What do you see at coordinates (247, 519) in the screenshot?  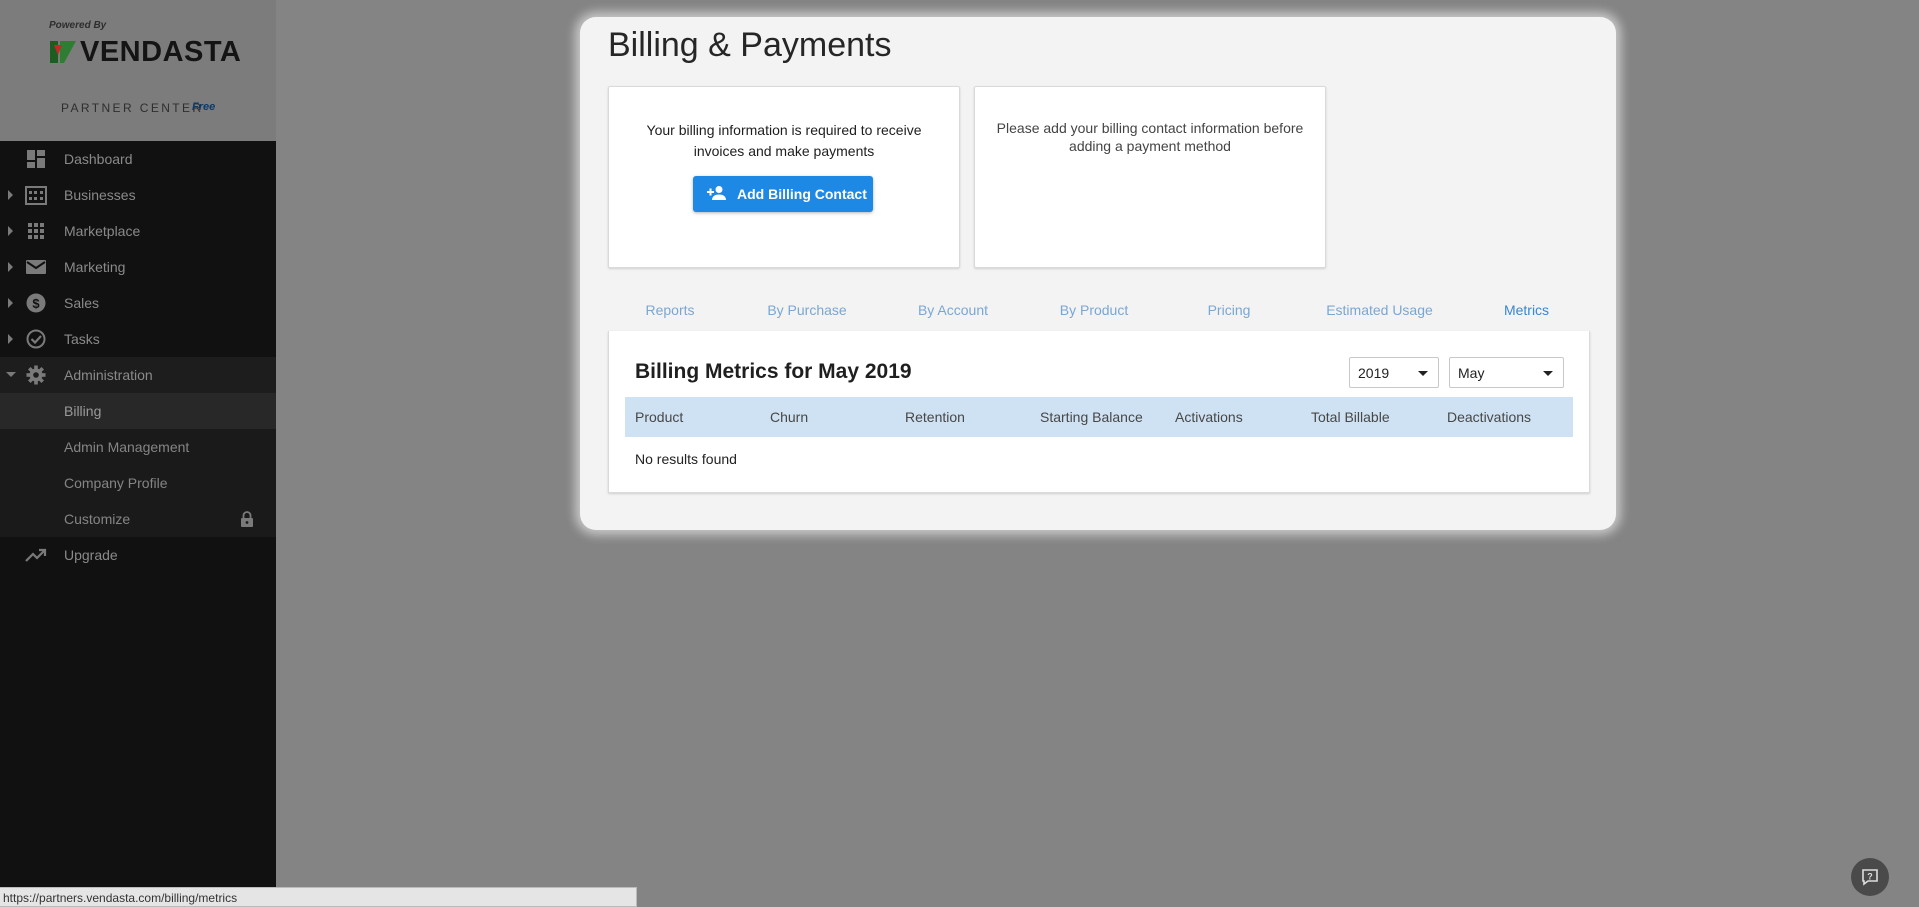 I see `lock-icon` at bounding box center [247, 519].